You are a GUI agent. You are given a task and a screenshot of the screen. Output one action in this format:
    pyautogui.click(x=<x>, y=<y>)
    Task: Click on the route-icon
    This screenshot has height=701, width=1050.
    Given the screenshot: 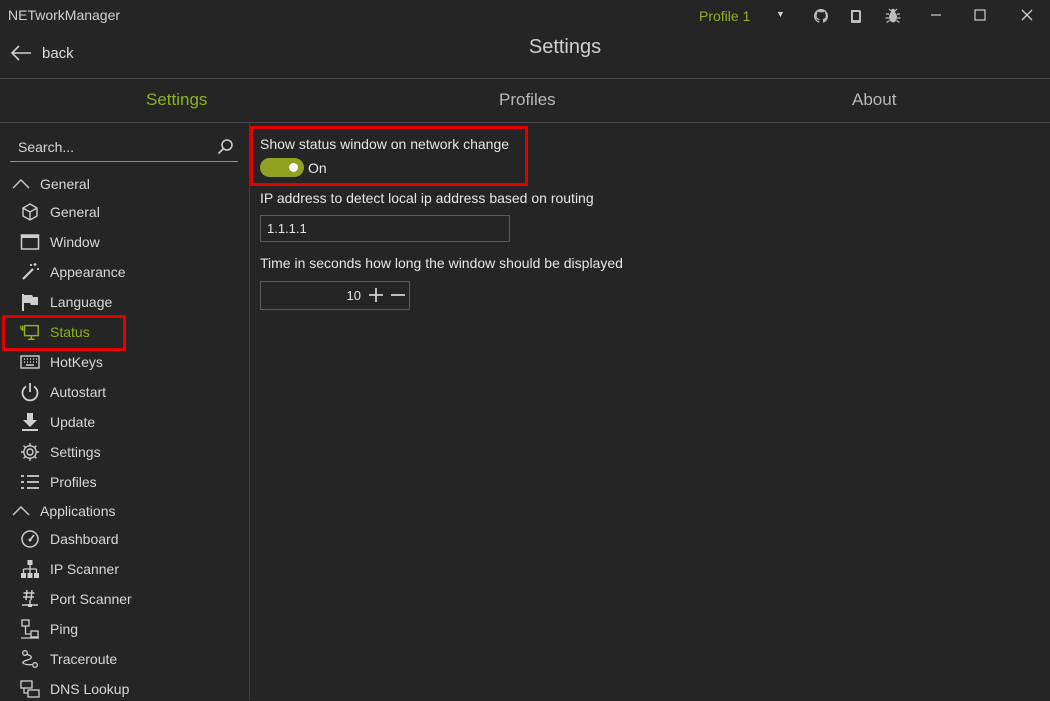 What is the action you would take?
    pyautogui.click(x=30, y=659)
    